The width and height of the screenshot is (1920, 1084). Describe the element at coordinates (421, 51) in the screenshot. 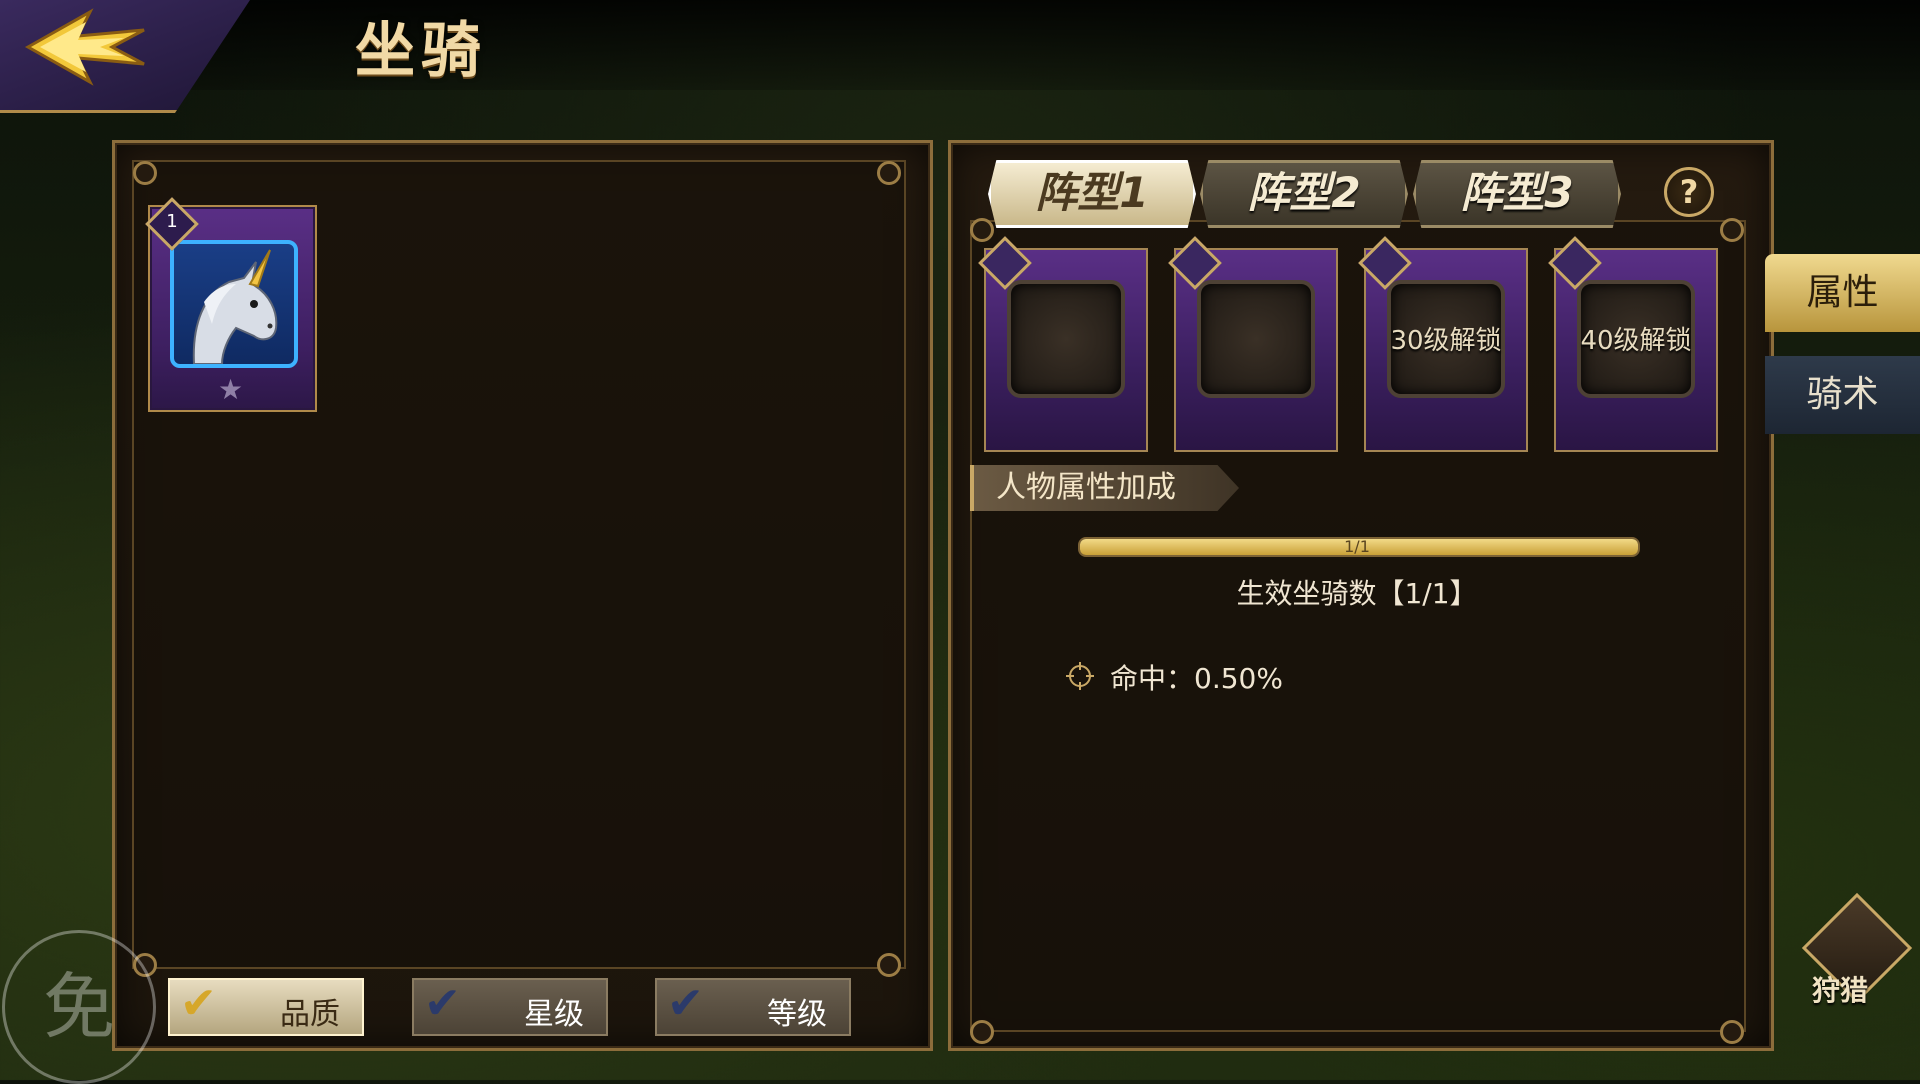

I see `page-title: 坐骑` at that location.